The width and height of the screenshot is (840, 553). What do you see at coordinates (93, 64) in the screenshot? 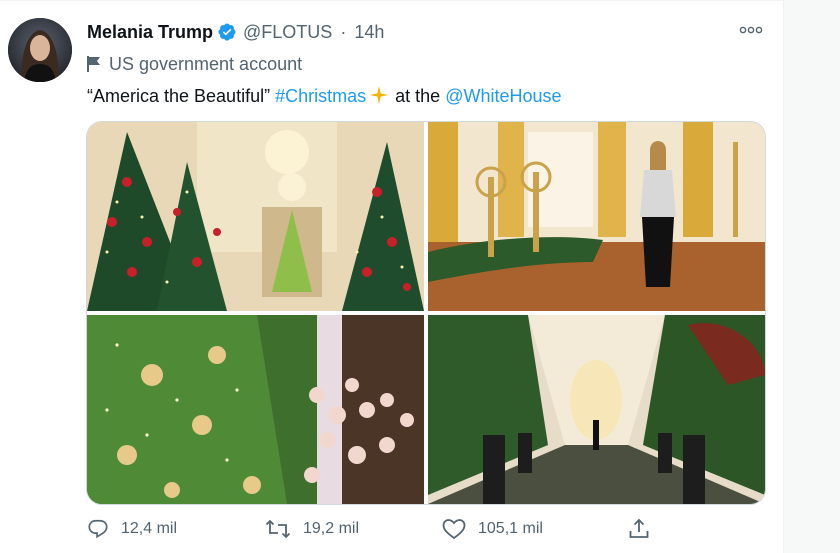
I see `flag-icon` at bounding box center [93, 64].